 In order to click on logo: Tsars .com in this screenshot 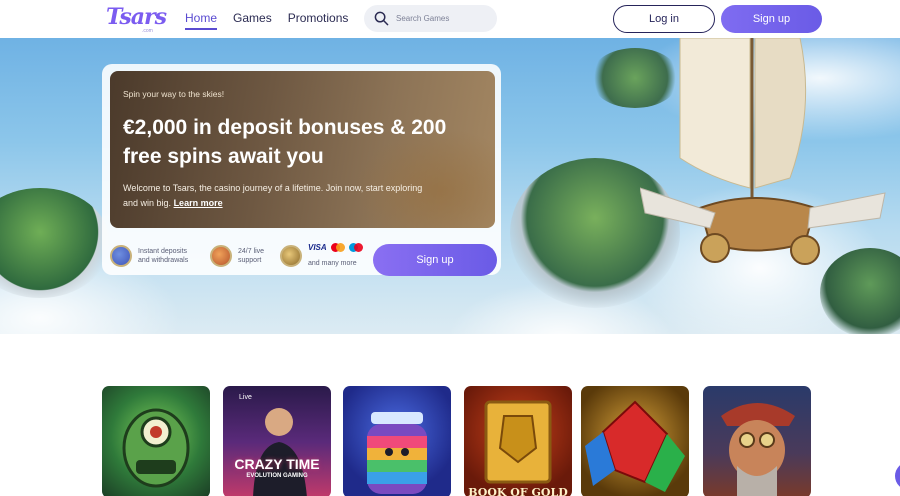, I will do `click(136, 19)`.